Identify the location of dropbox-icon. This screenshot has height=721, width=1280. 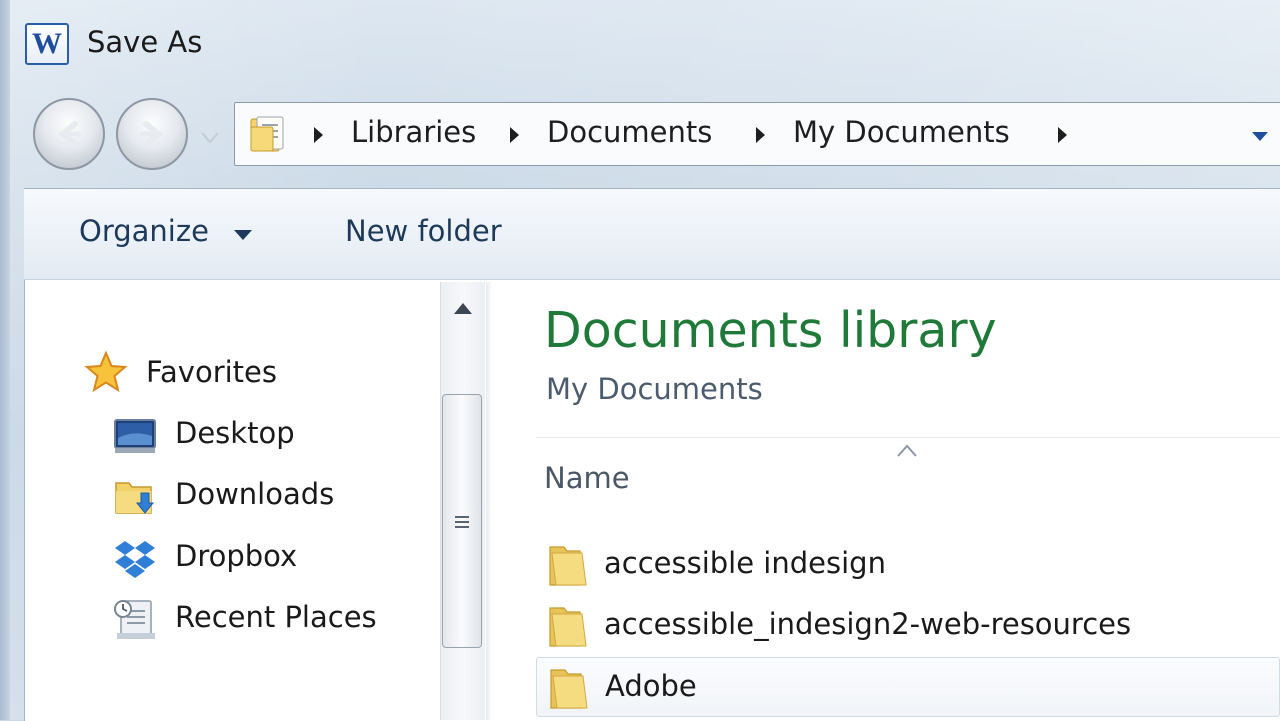
(135, 559).